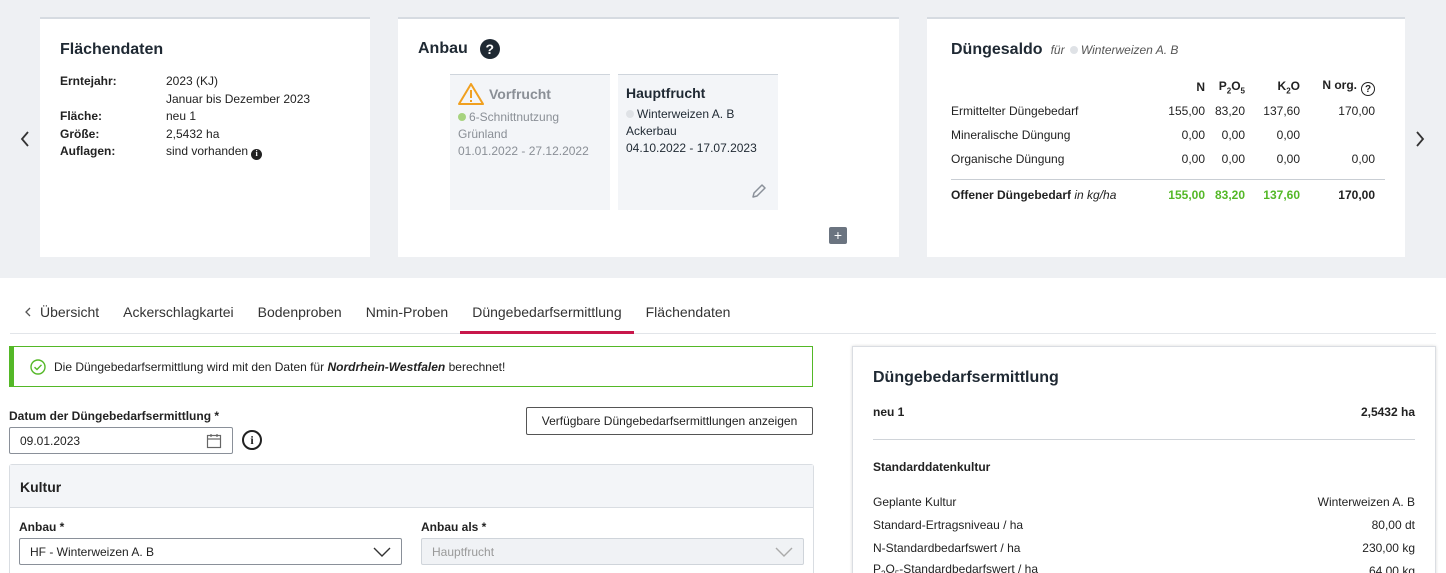  I want to click on hauptfrucht-type: Ackerbau, so click(651, 131).